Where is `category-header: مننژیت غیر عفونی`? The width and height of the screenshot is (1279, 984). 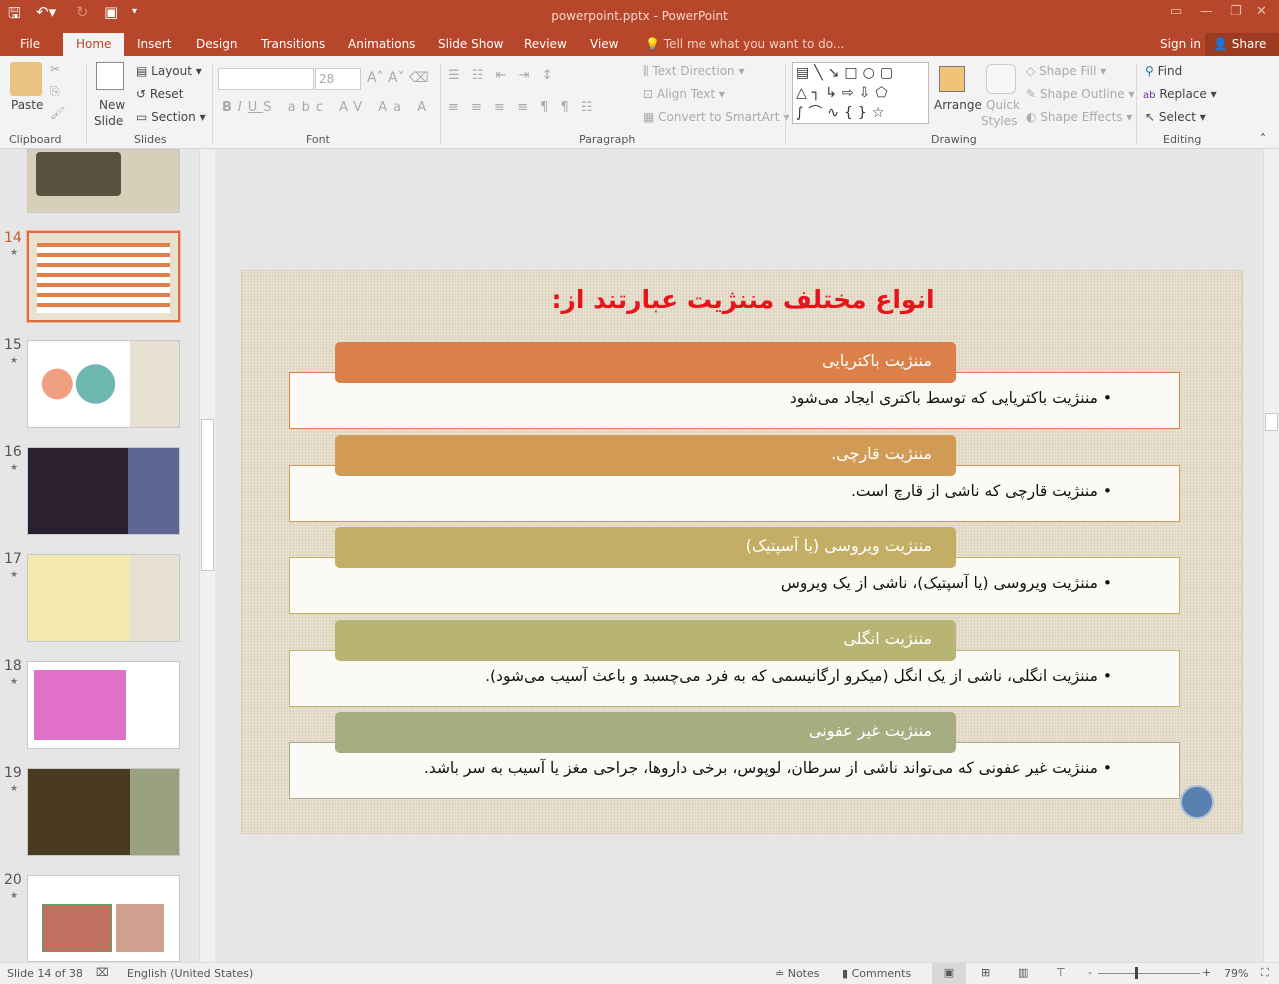
category-header: مننژیت غیر عفونی is located at coordinates (645, 732).